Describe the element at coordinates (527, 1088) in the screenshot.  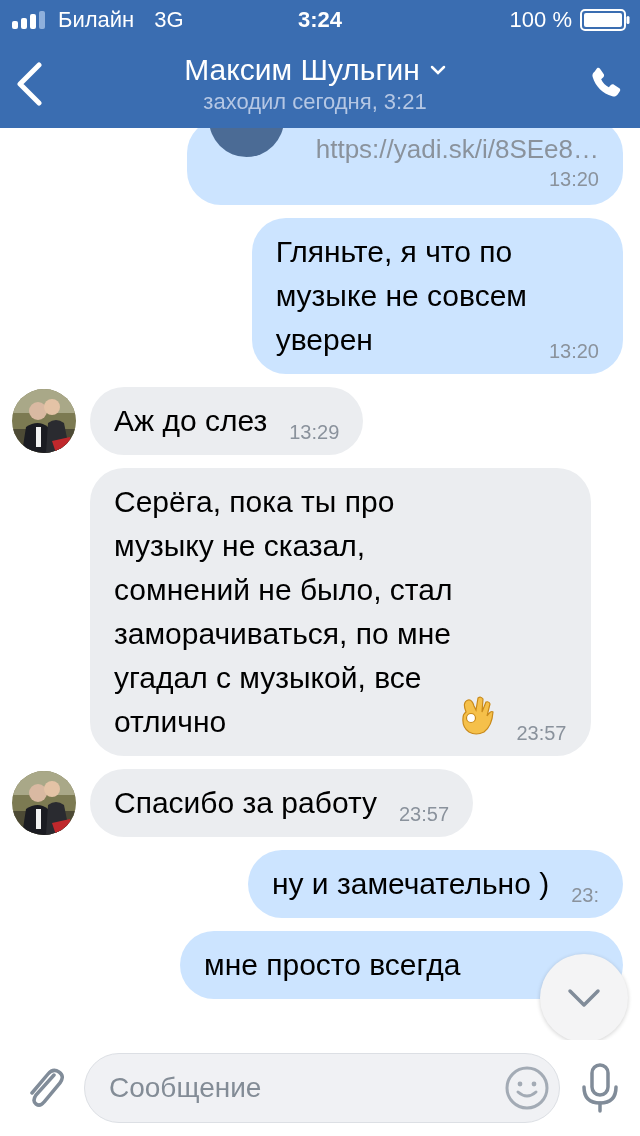
I see `smiley-icon` at that location.